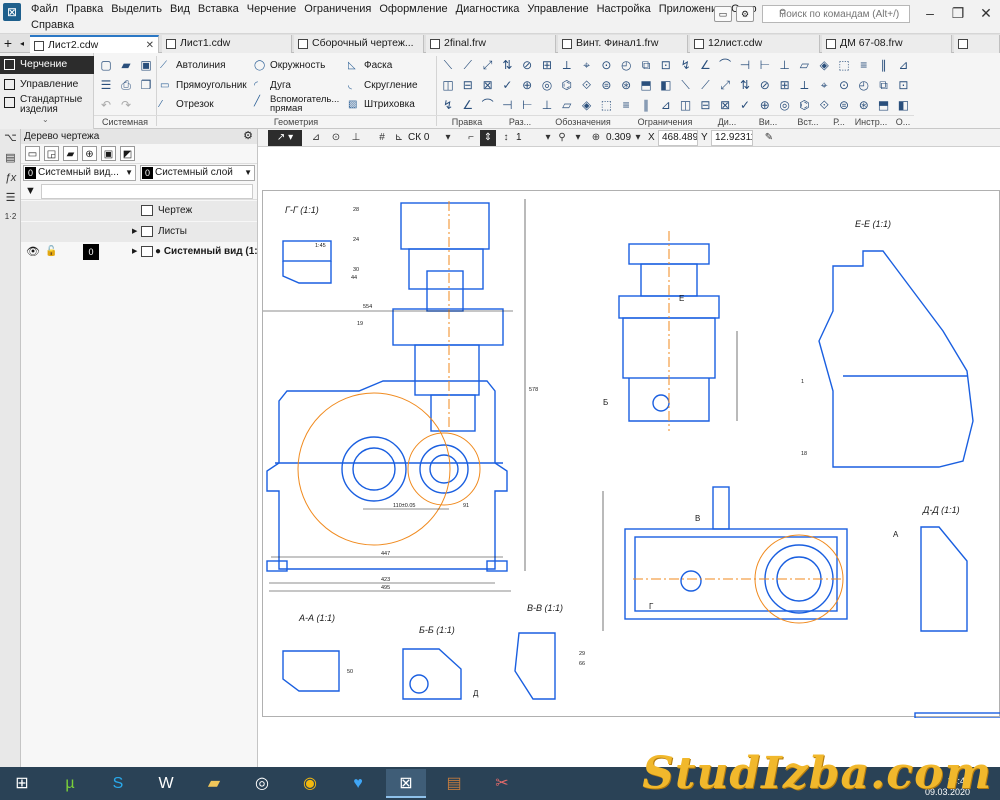 Image resolution: width=1000 pixels, height=800 pixels. I want to click on tab-list2: Лист2.cdw ✕, so click(94, 44).